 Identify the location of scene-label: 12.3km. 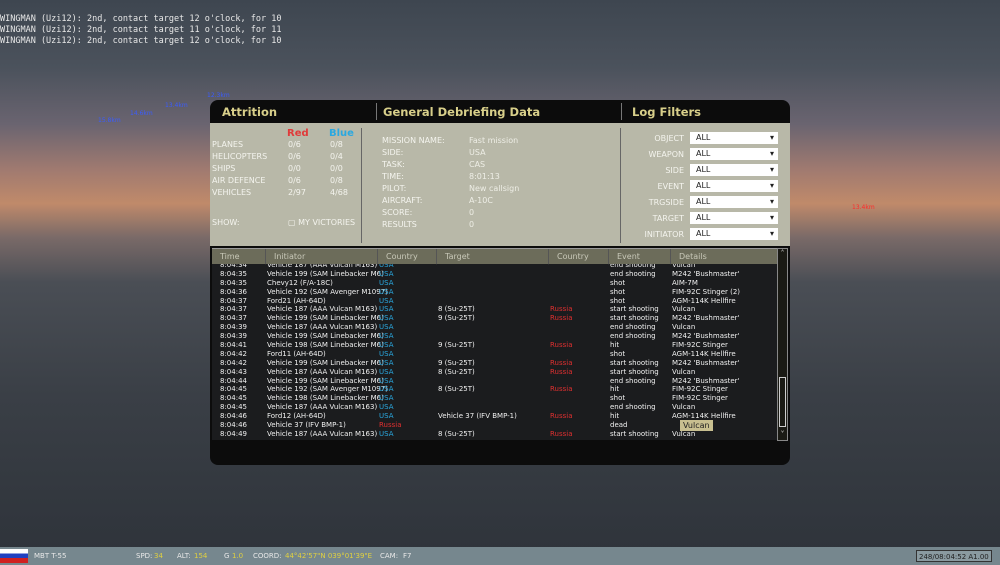
(218, 95).